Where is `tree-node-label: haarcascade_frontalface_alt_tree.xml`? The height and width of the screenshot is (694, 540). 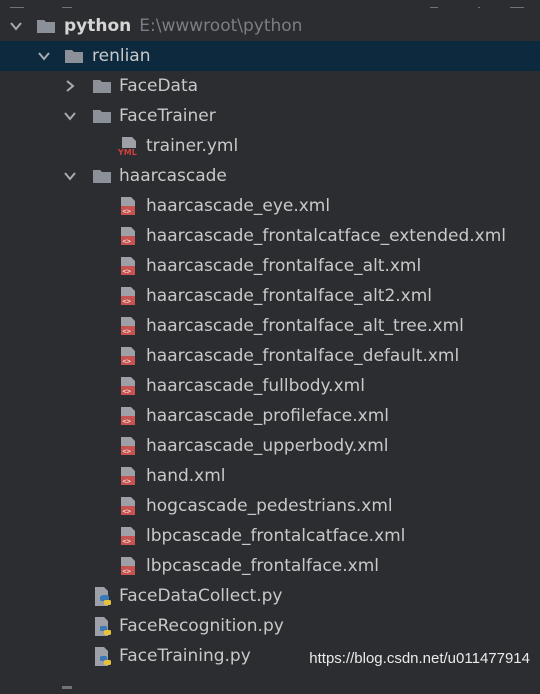
tree-node-label: haarcascade_frontalface_alt_tree.xml is located at coordinates (305, 326).